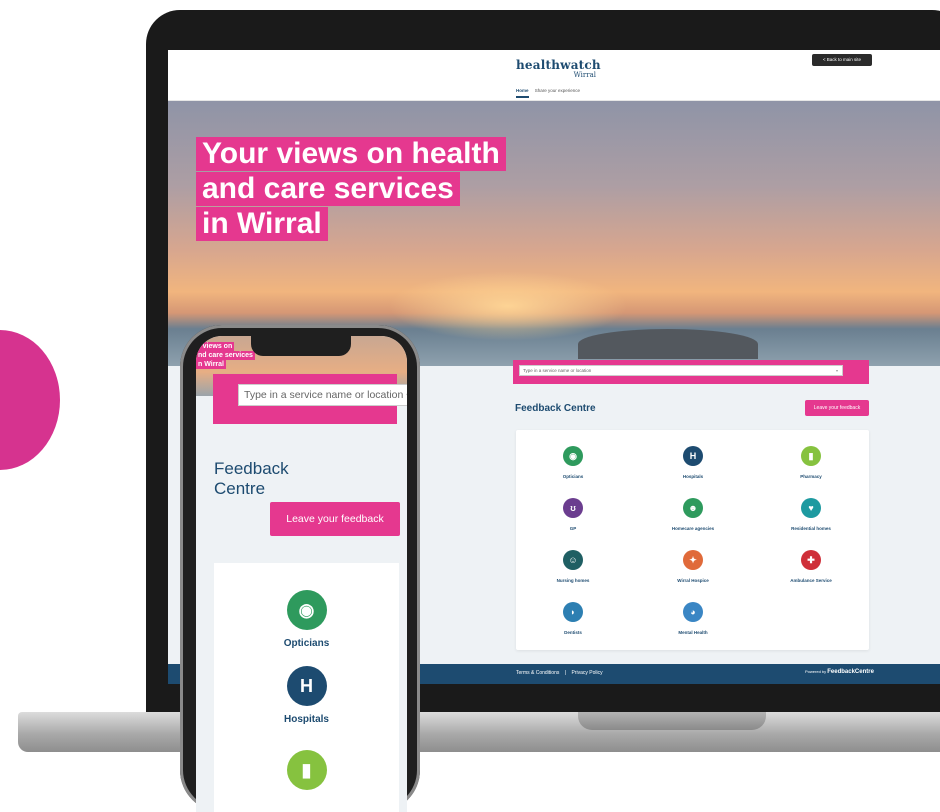 The height and width of the screenshot is (812, 940). What do you see at coordinates (693, 632) in the screenshot?
I see `service-label: Mental Health` at bounding box center [693, 632].